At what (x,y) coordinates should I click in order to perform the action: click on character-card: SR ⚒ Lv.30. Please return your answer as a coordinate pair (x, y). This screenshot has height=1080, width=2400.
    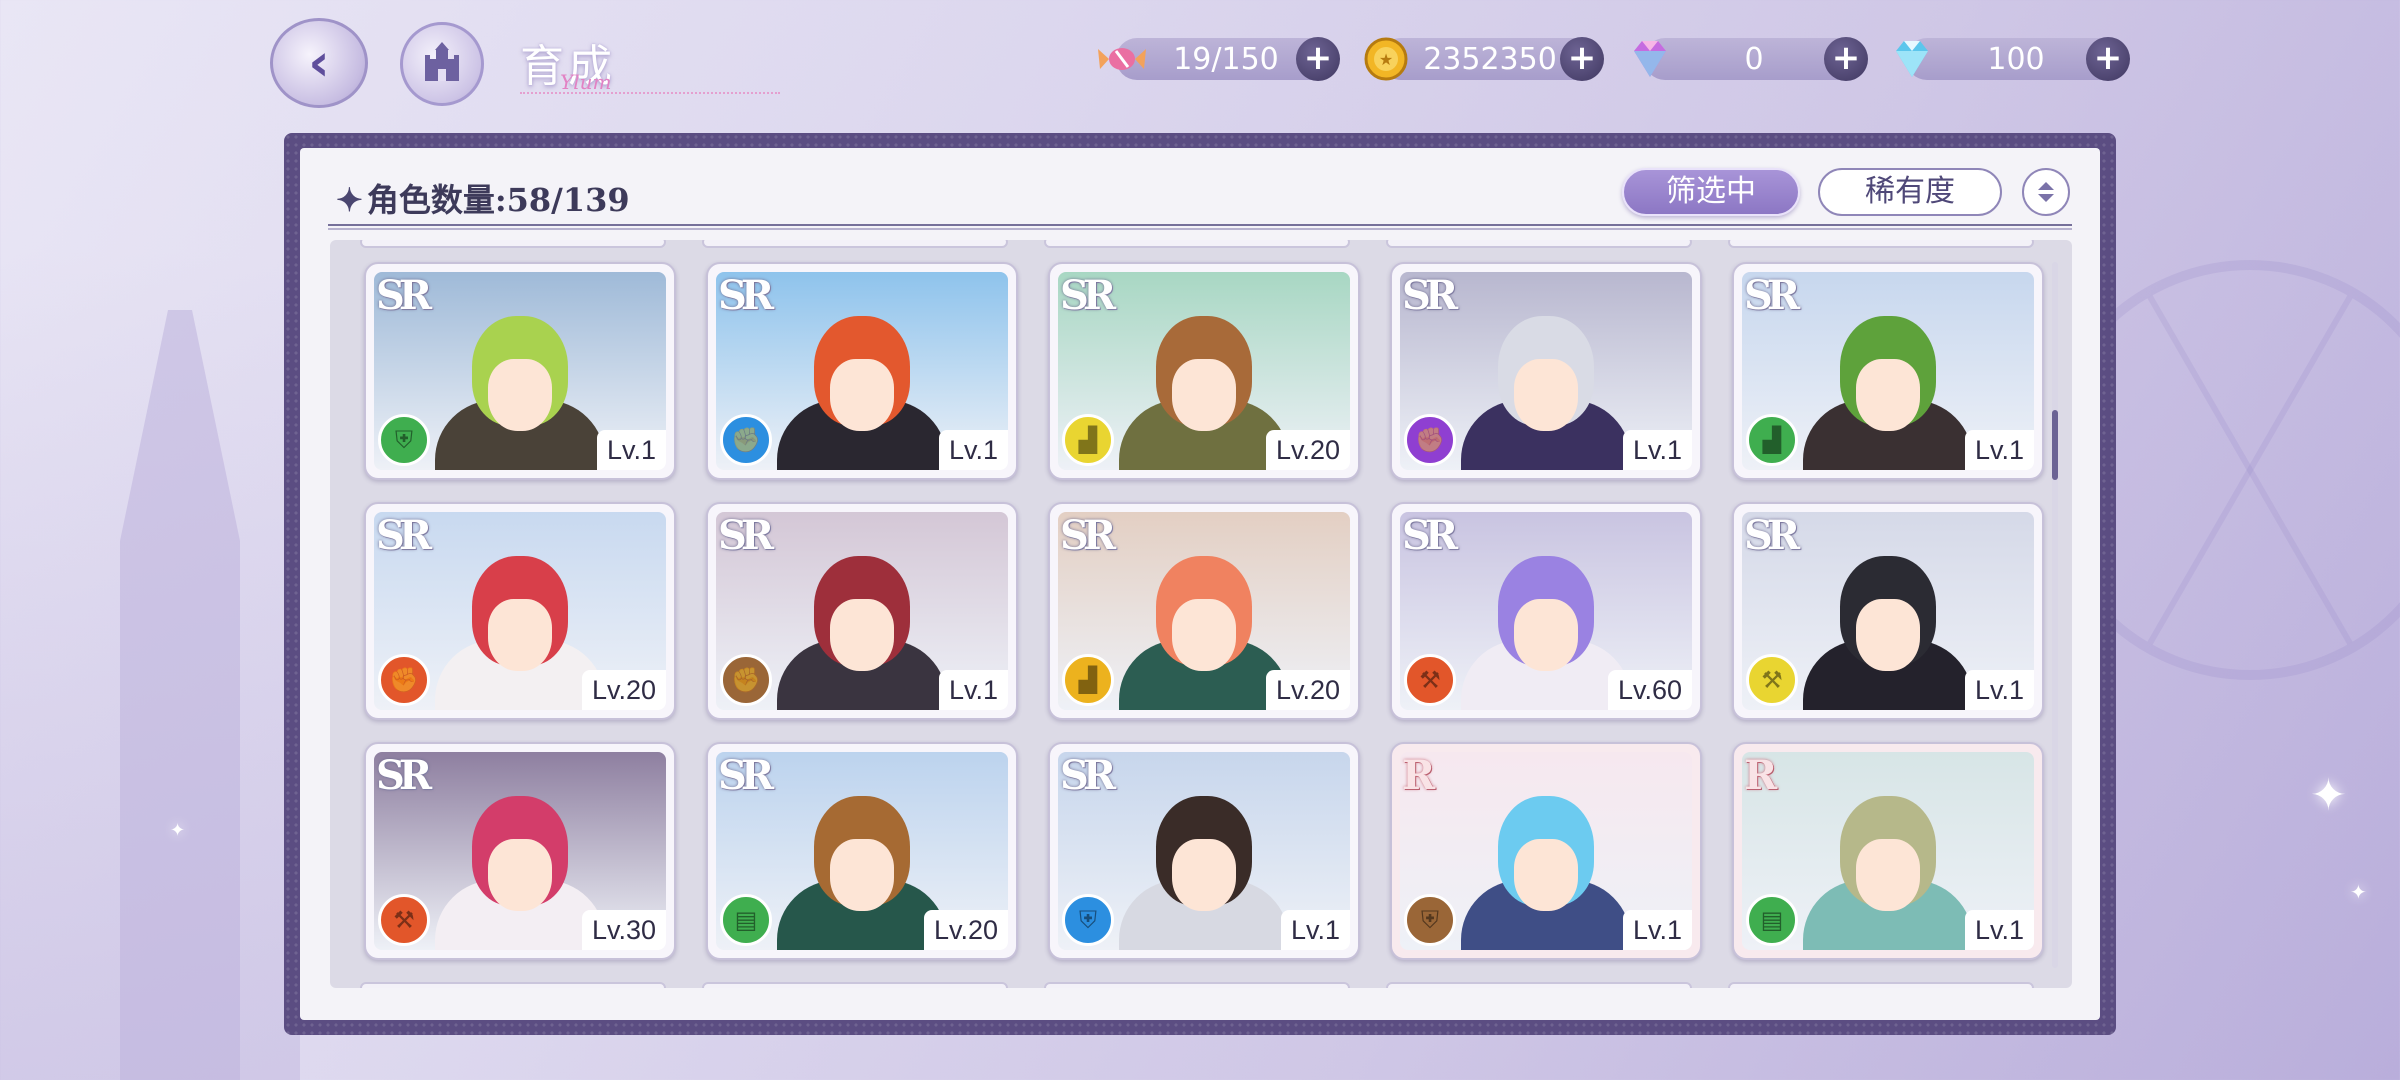
    Looking at the image, I should click on (520, 851).